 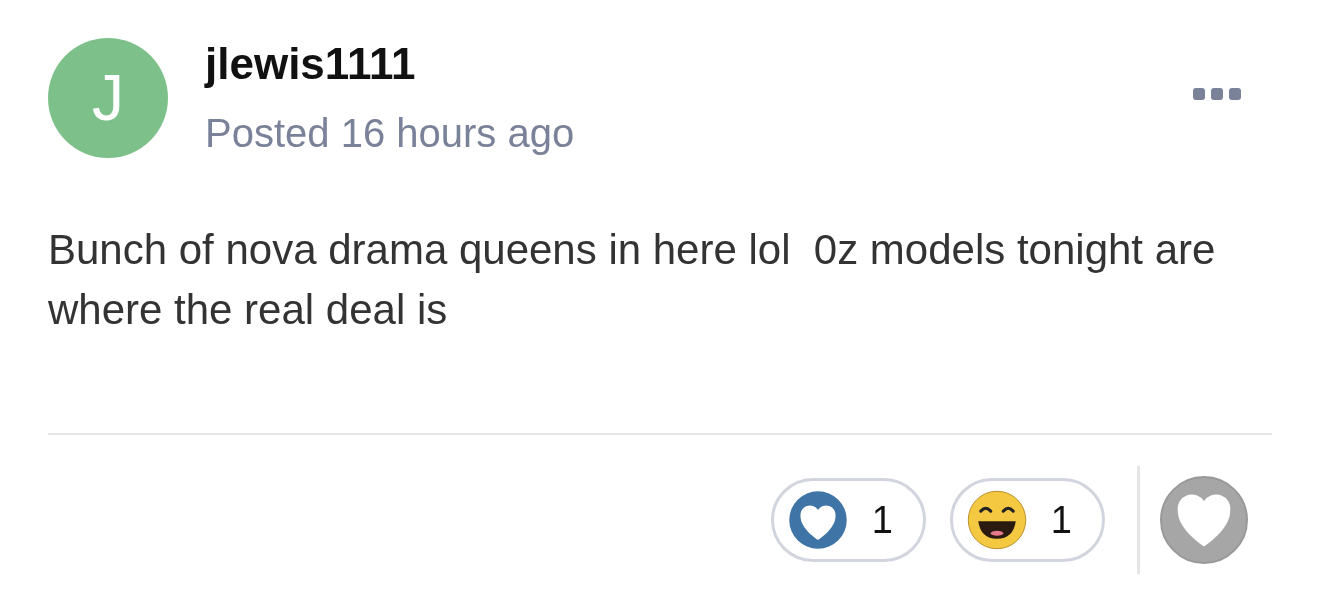 What do you see at coordinates (108, 98) in the screenshot?
I see `avatar: J` at bounding box center [108, 98].